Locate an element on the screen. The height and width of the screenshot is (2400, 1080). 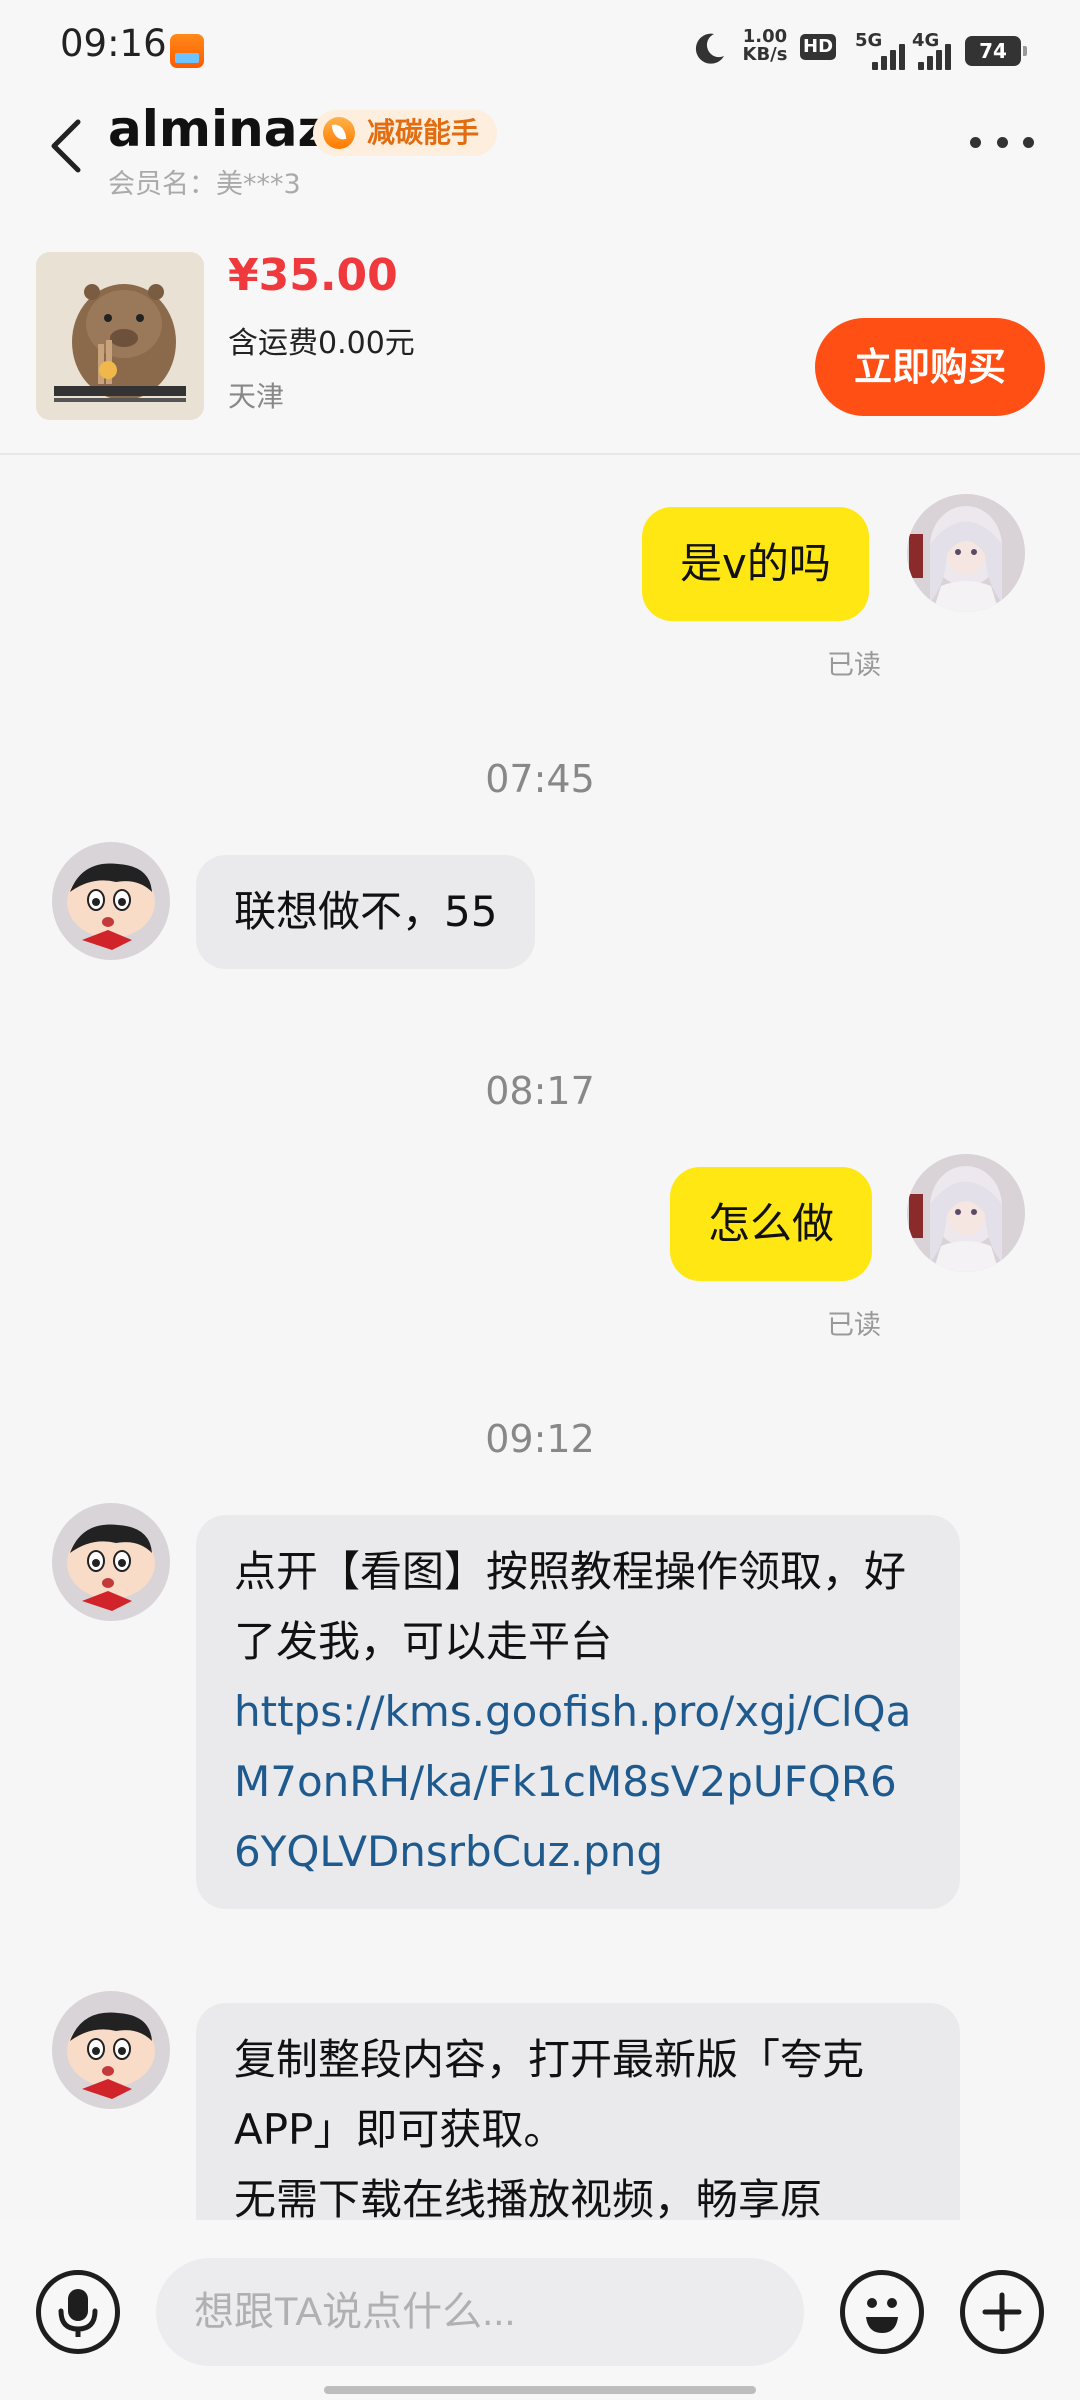
message-bubble-outgoing: 怎么做 is located at coordinates (771, 1224).